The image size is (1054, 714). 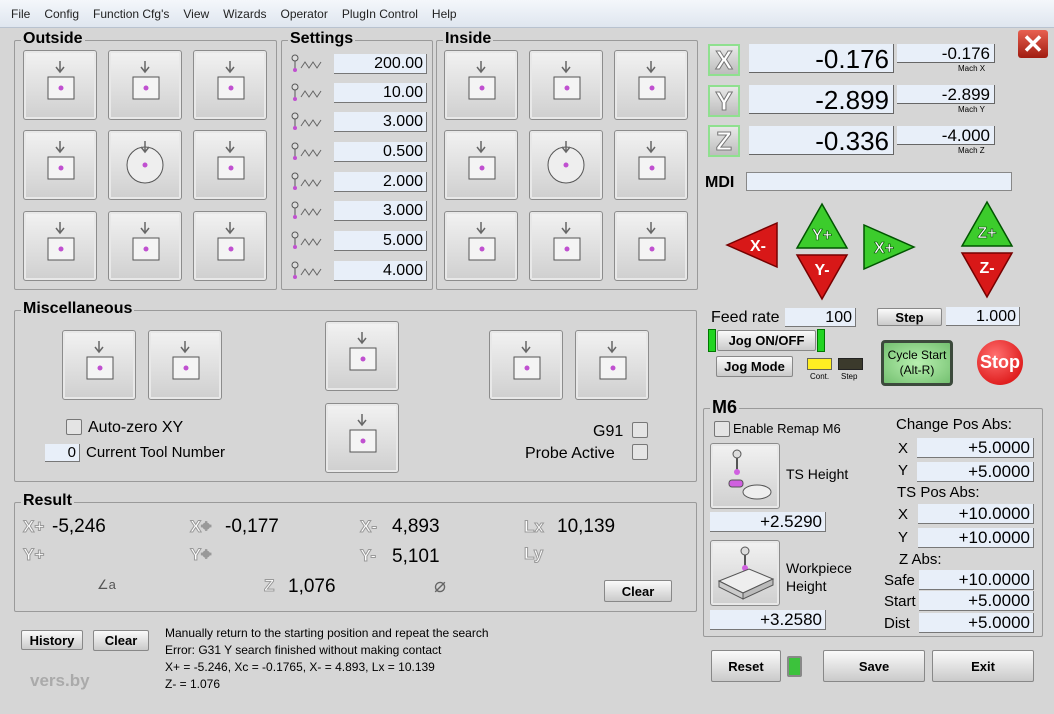 What do you see at coordinates (819, 577) in the screenshot?
I see `workpiece-height-label: Workpiece Height` at bounding box center [819, 577].